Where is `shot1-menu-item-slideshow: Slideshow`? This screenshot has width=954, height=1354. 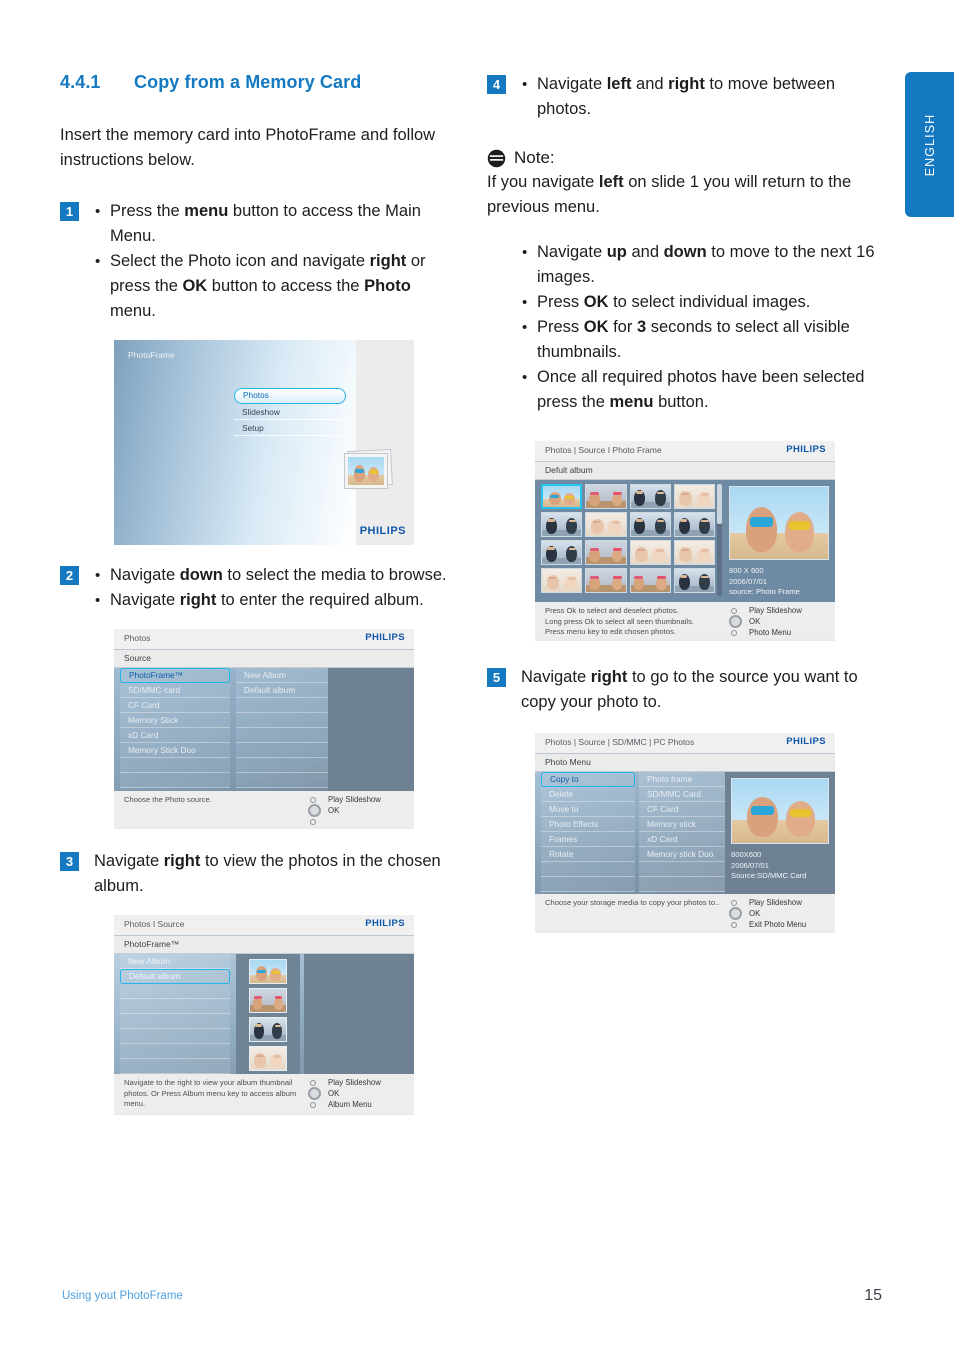
shot1-menu-item-slideshow: Slideshow is located at coordinates (290, 412).